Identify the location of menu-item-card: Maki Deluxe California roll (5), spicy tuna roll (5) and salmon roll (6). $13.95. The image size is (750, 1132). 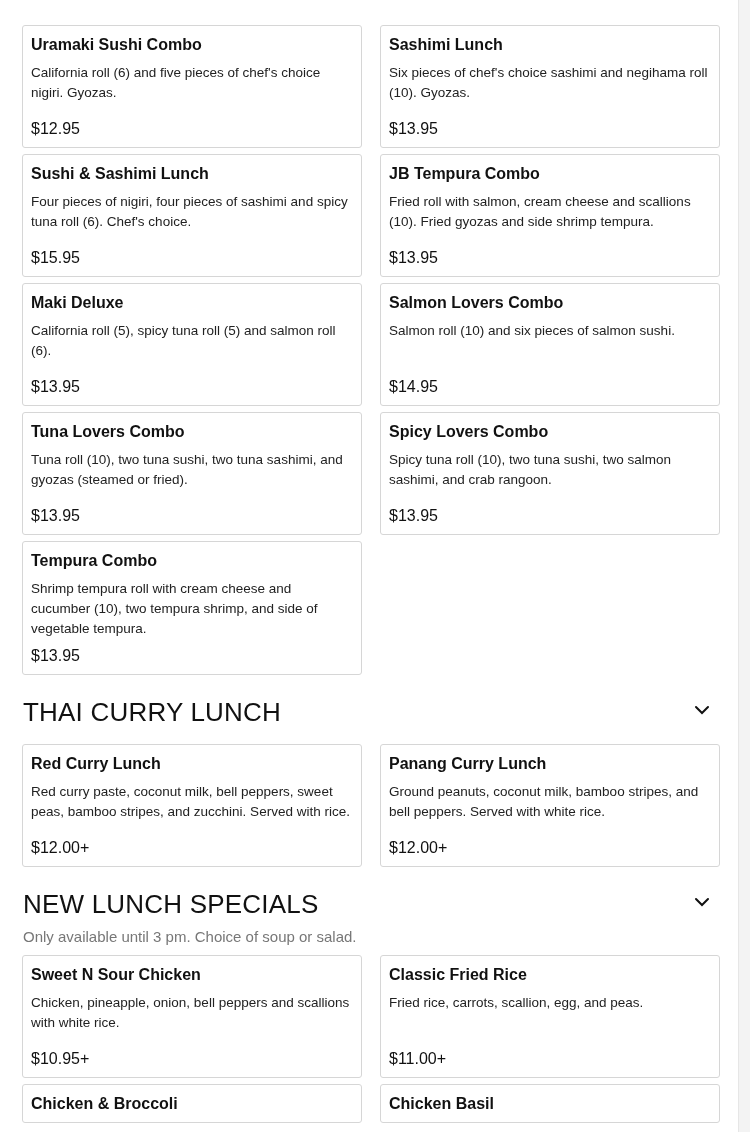
(192, 344).